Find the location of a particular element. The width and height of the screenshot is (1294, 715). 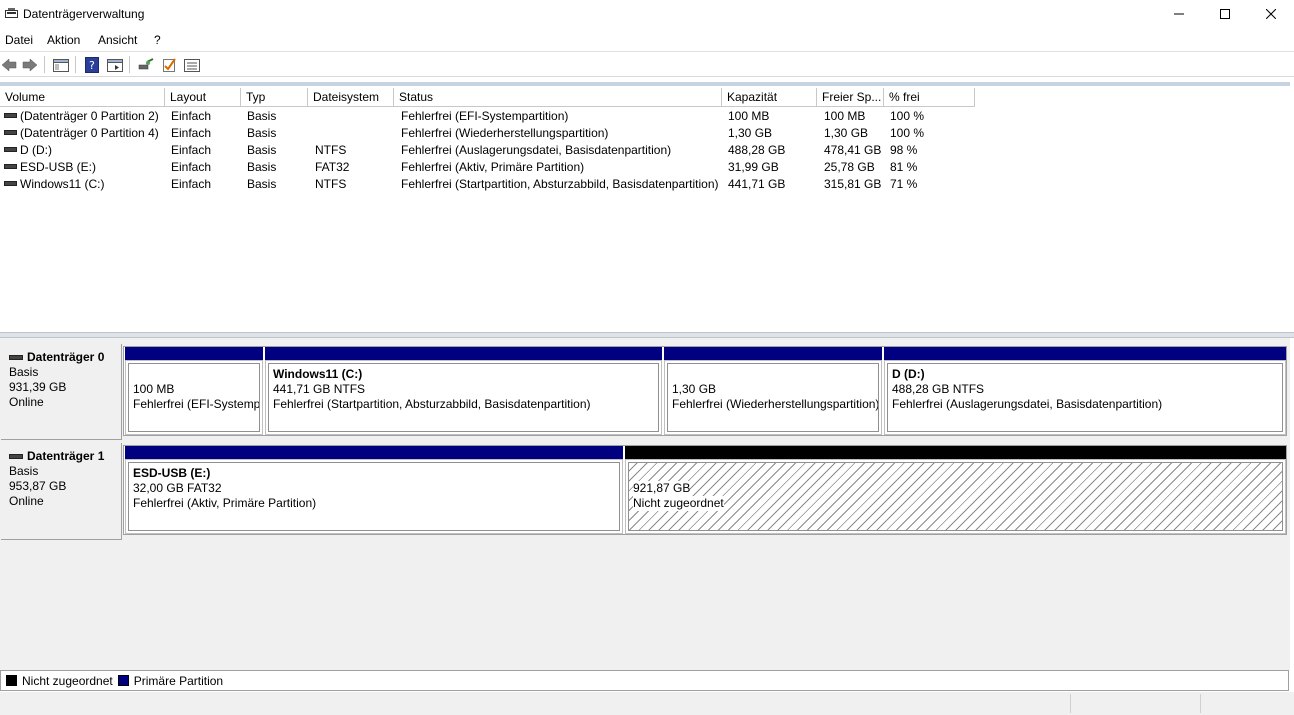

help-button: ? is located at coordinates (92, 65).